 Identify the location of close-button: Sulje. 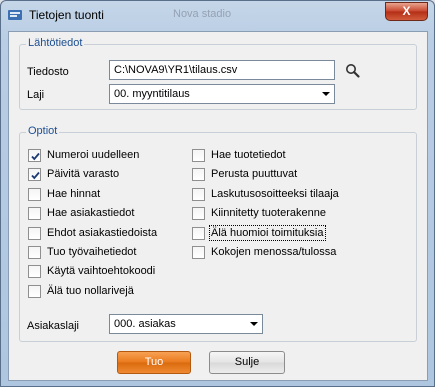
(247, 362).